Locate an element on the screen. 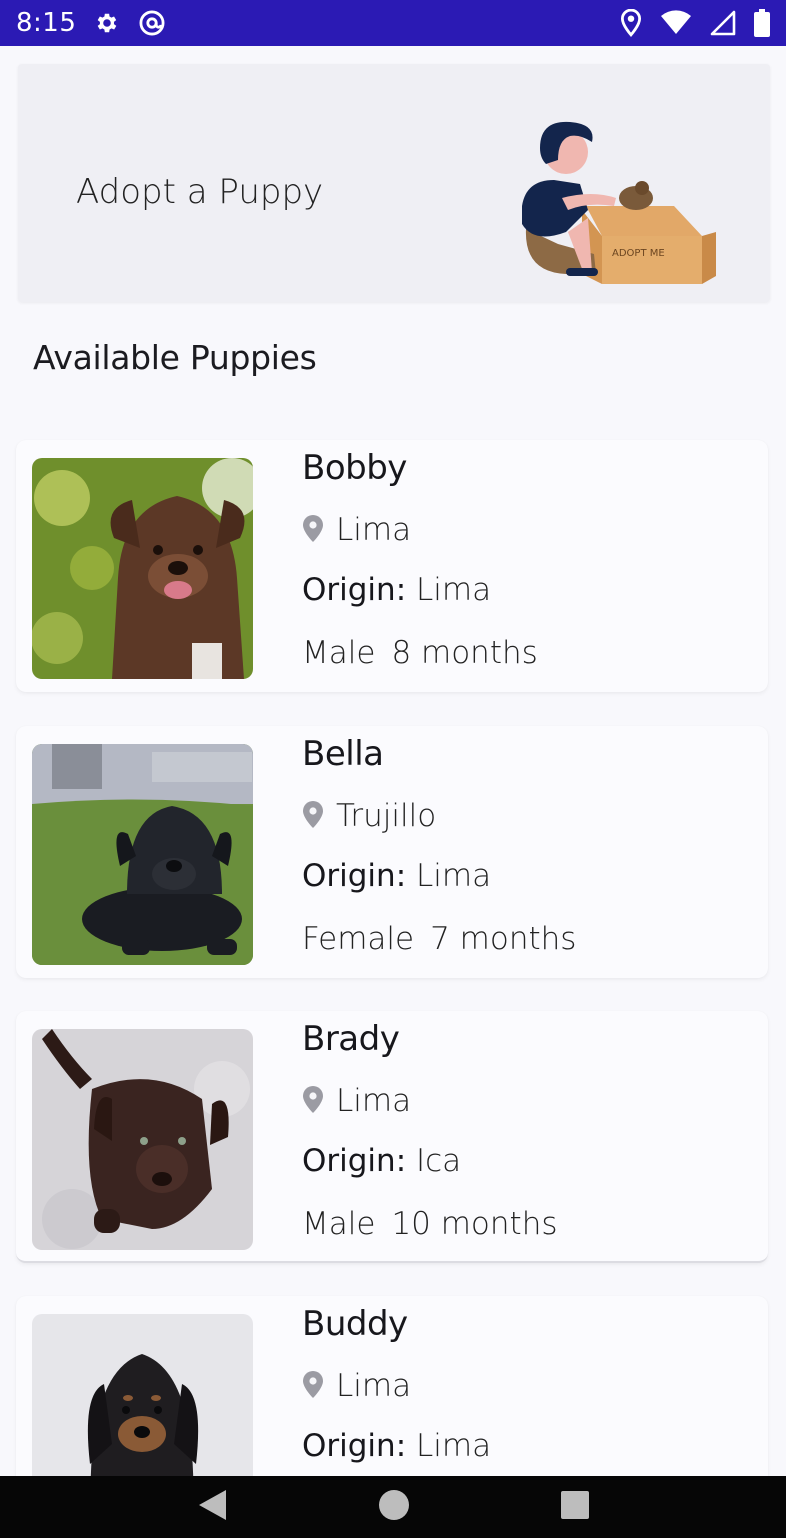 The height and width of the screenshot is (1538, 786). wifi-icon is located at coordinates (676, 23).